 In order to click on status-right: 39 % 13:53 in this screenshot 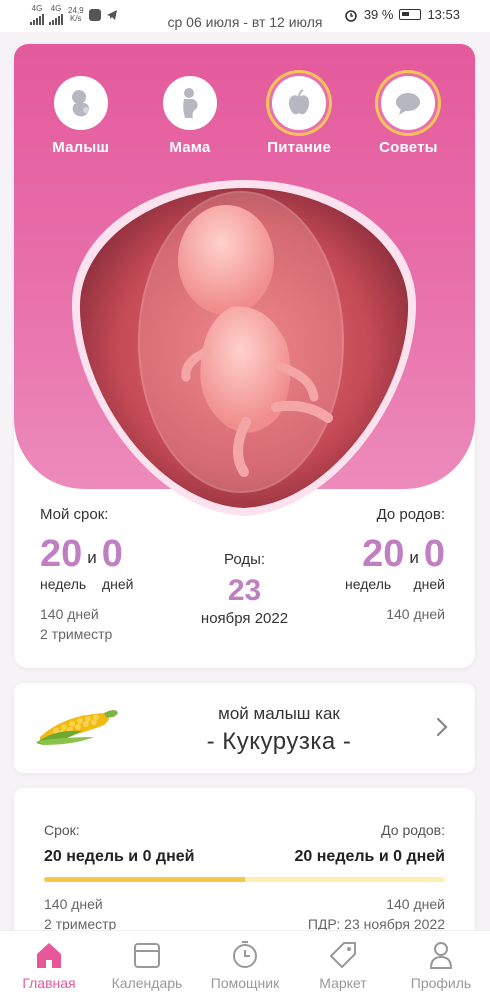, I will do `click(402, 14)`.